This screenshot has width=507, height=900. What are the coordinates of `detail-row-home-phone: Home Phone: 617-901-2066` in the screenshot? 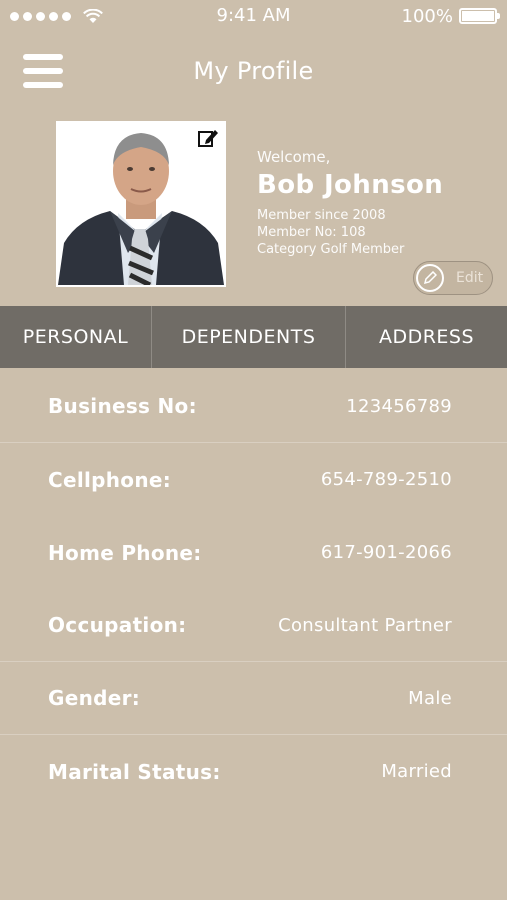 It's located at (253, 552).